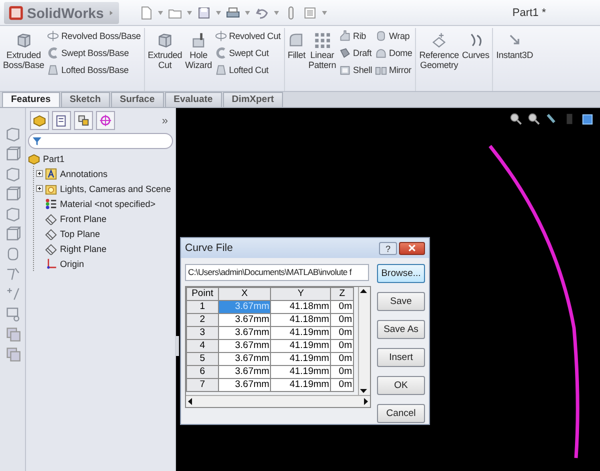  What do you see at coordinates (388, 248) in the screenshot?
I see `help-button: ?` at bounding box center [388, 248].